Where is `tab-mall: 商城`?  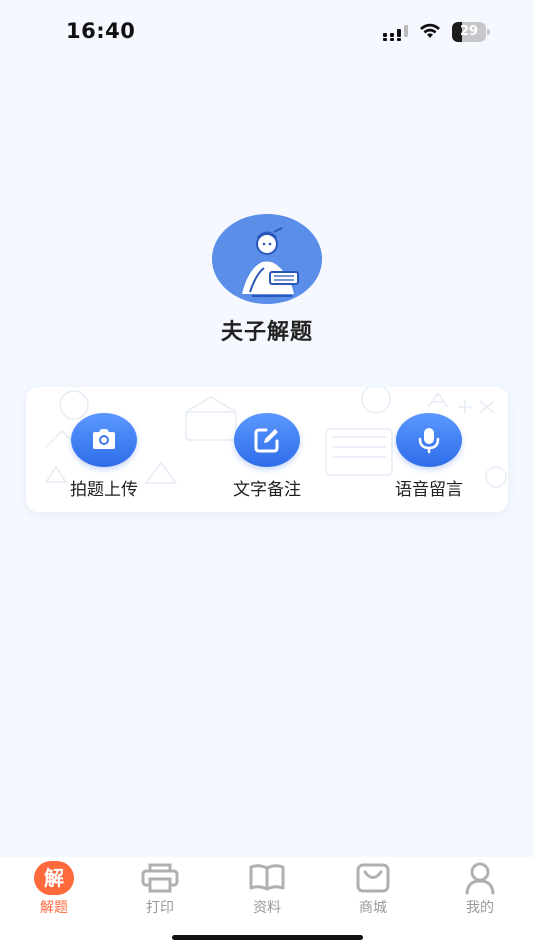 tab-mall: 商城 is located at coordinates (373, 888).